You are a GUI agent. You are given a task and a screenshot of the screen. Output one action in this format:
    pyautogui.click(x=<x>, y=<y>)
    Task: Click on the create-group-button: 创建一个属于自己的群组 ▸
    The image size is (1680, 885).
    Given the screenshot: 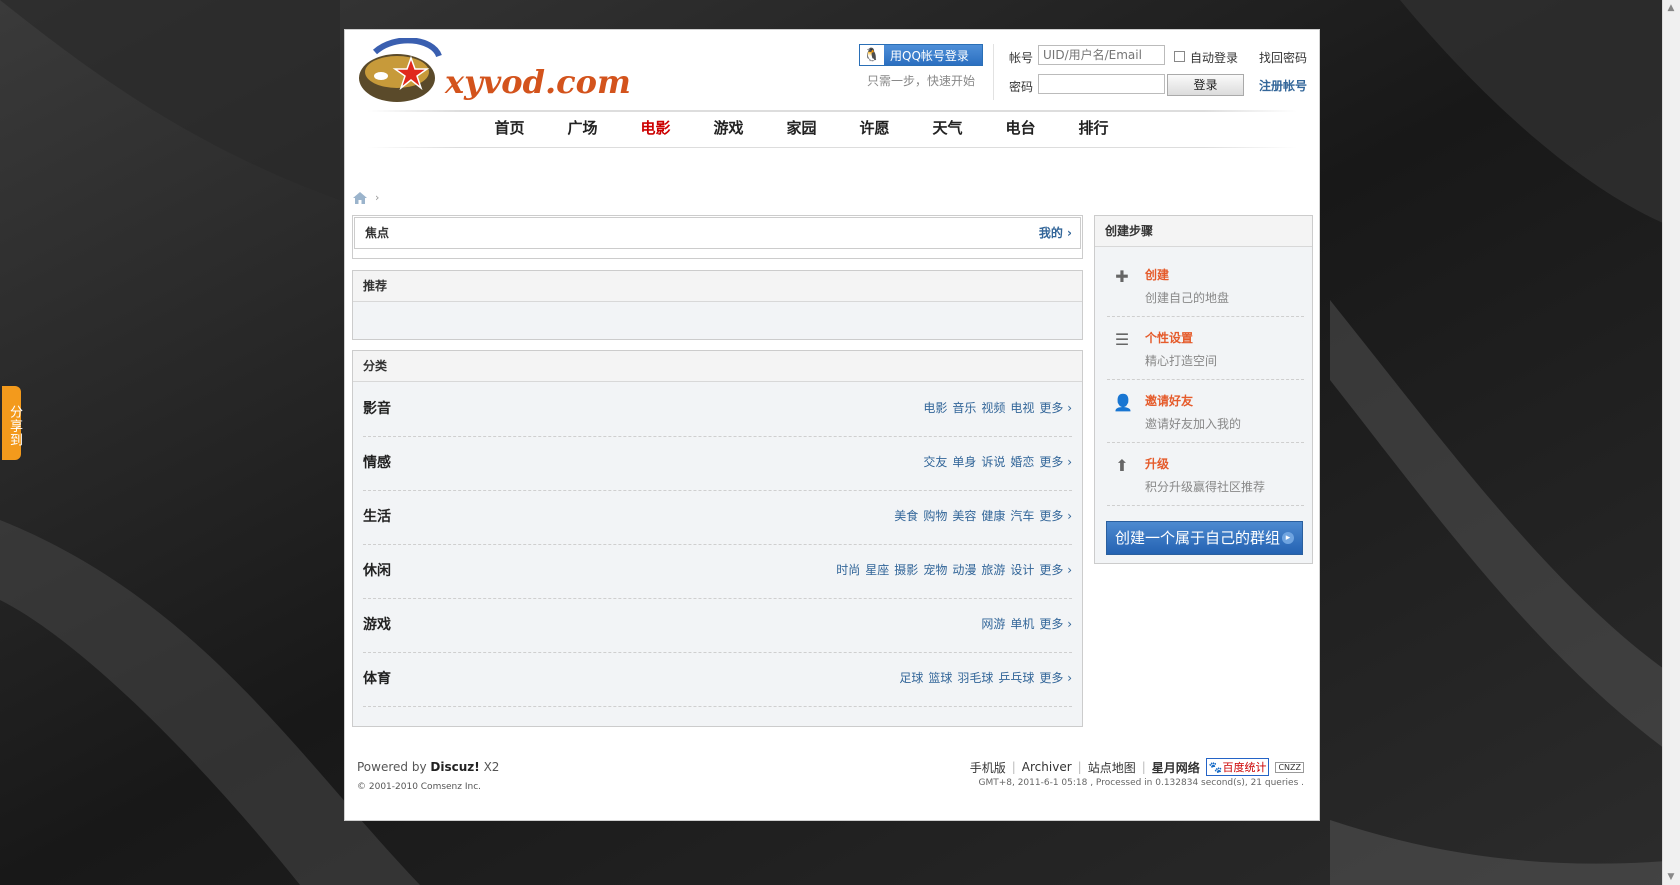 What is the action you would take?
    pyautogui.click(x=1204, y=538)
    